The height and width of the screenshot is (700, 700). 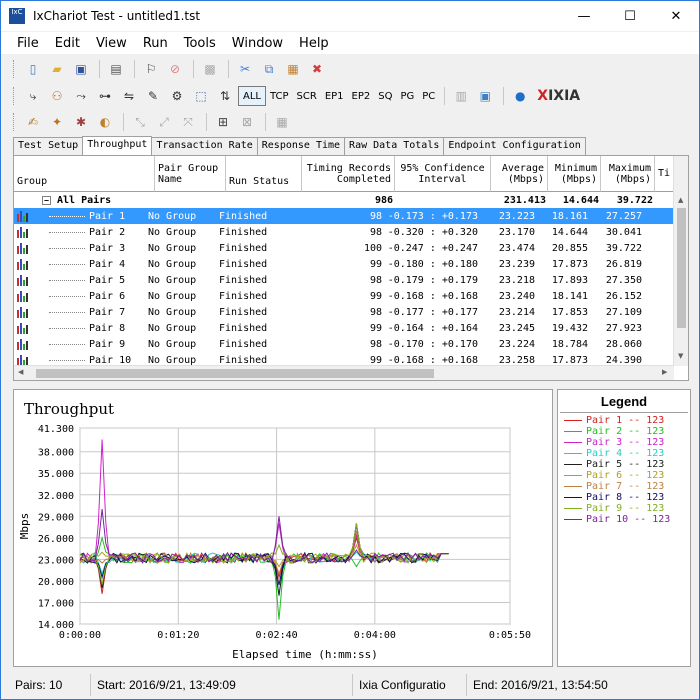 What do you see at coordinates (574, 174) in the screenshot?
I see `column-header-minimum: Minimum (Mbps)` at bounding box center [574, 174].